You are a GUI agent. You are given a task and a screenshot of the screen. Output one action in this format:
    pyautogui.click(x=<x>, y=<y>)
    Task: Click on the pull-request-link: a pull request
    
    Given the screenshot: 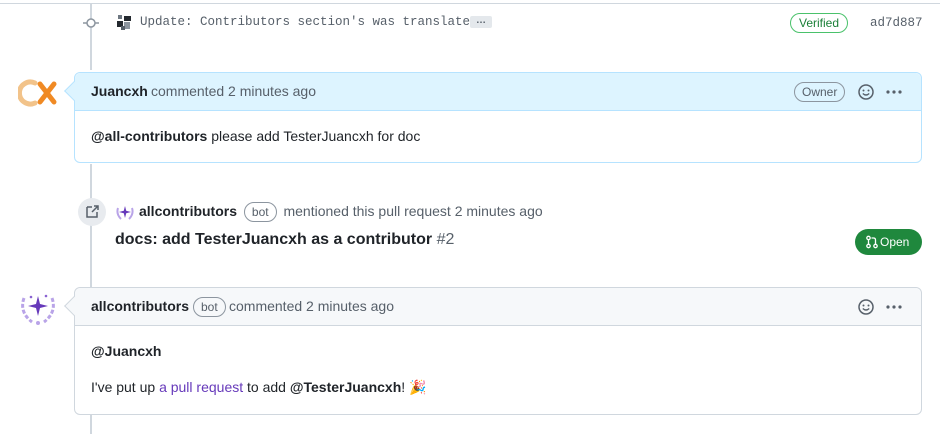 What is the action you would take?
    pyautogui.click(x=201, y=387)
    